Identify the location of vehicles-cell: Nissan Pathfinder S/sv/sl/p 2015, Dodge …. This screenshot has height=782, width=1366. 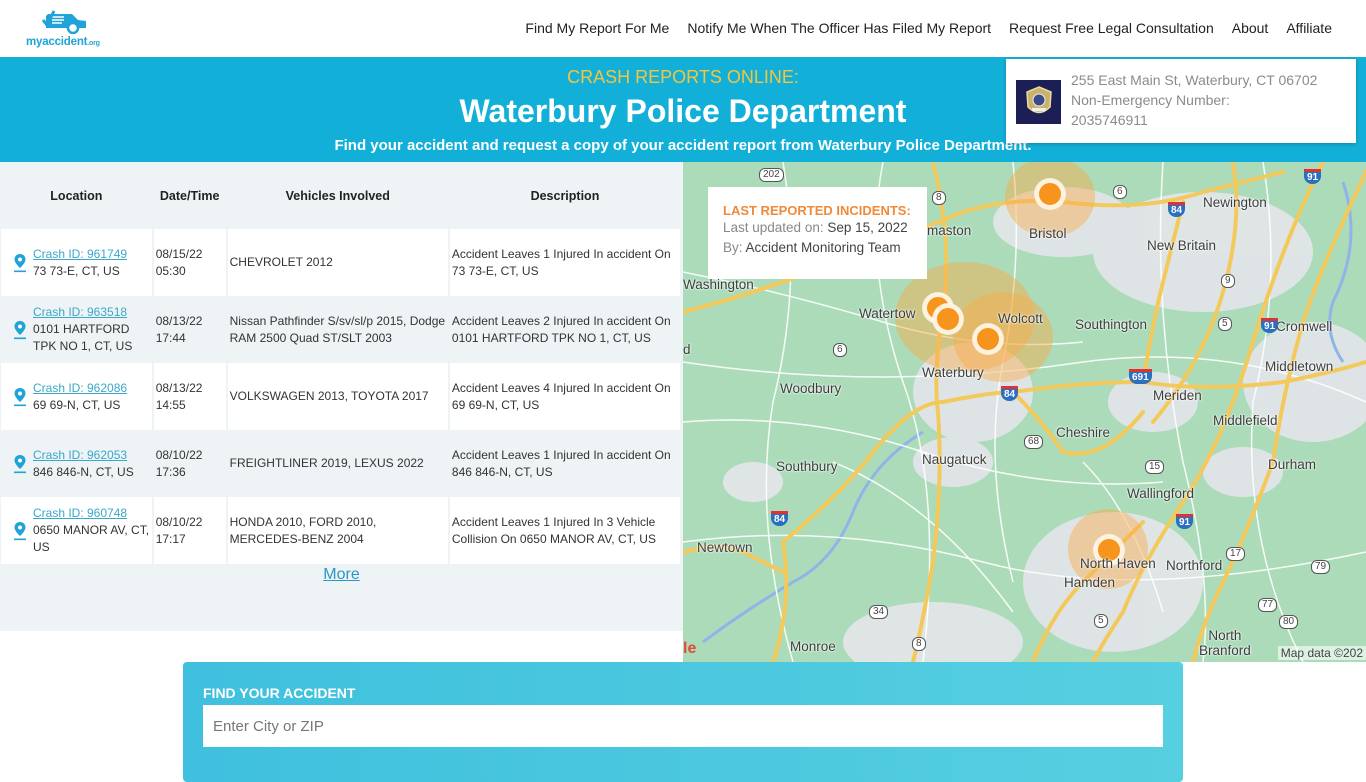
(337, 329).